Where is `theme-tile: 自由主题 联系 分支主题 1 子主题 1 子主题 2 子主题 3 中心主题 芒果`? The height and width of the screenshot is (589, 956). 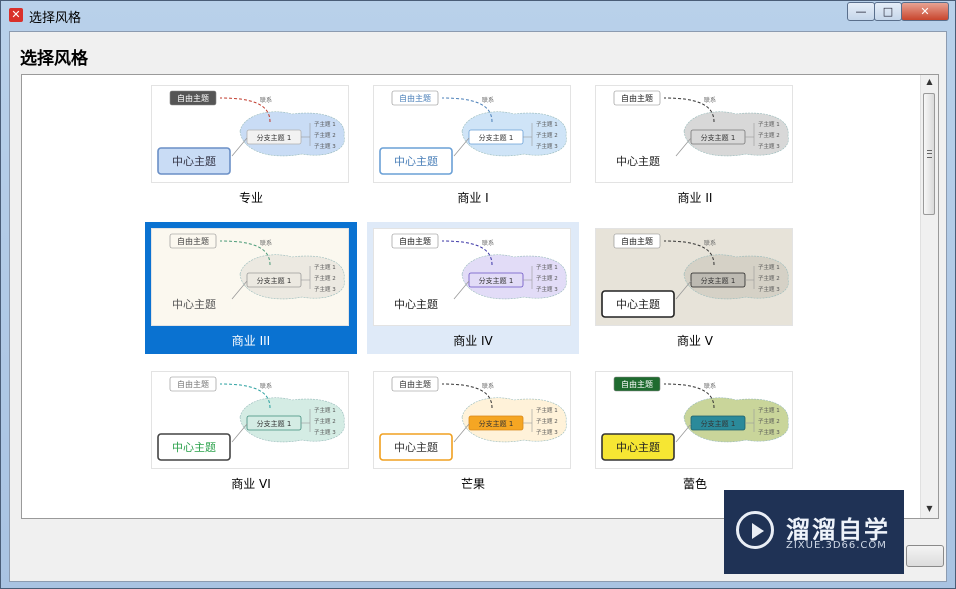 theme-tile: 自由主题 联系 分支主题 1 子主题 1 子主题 2 子主题 3 中心主题 芒果 is located at coordinates (473, 431).